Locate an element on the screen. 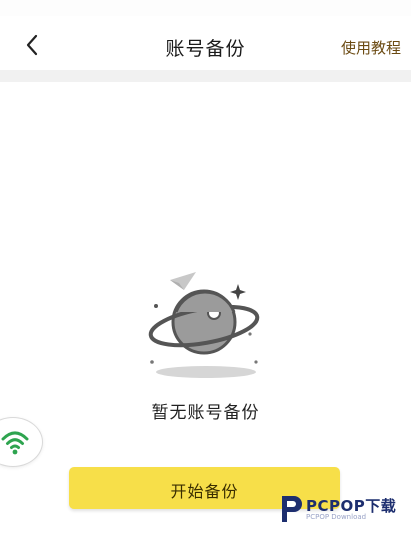 The image size is (411, 537). chevron-left-icon is located at coordinates (32, 45).